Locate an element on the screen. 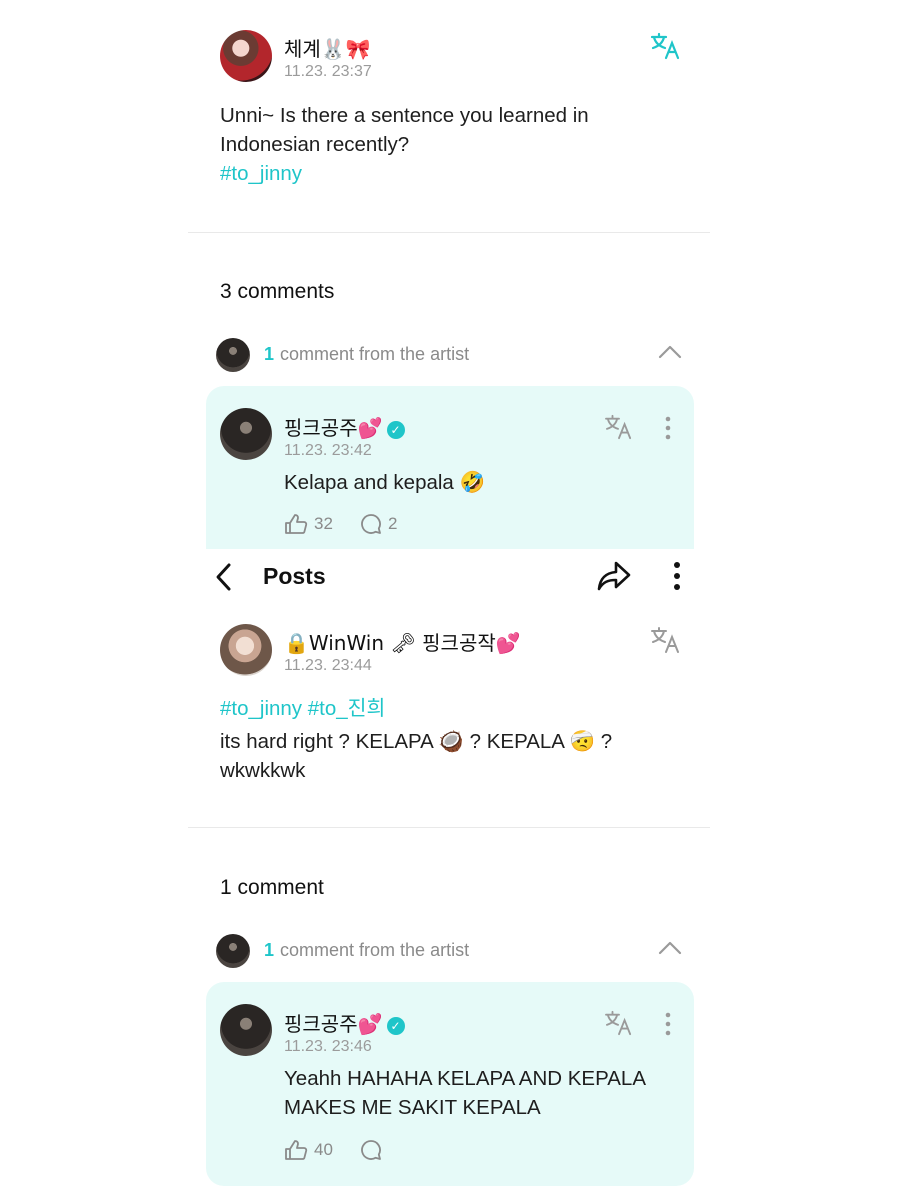  comment-text-line2: MAKES ME SAKIT KEPALA is located at coordinates (412, 1107).